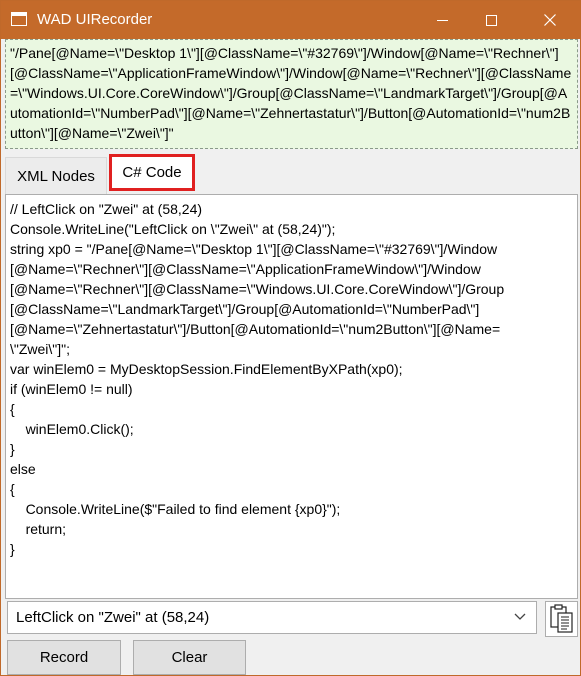  I want to click on recorded-actions-dropdown: LeftClick on "Zwei" at (58,24), so click(272, 617).